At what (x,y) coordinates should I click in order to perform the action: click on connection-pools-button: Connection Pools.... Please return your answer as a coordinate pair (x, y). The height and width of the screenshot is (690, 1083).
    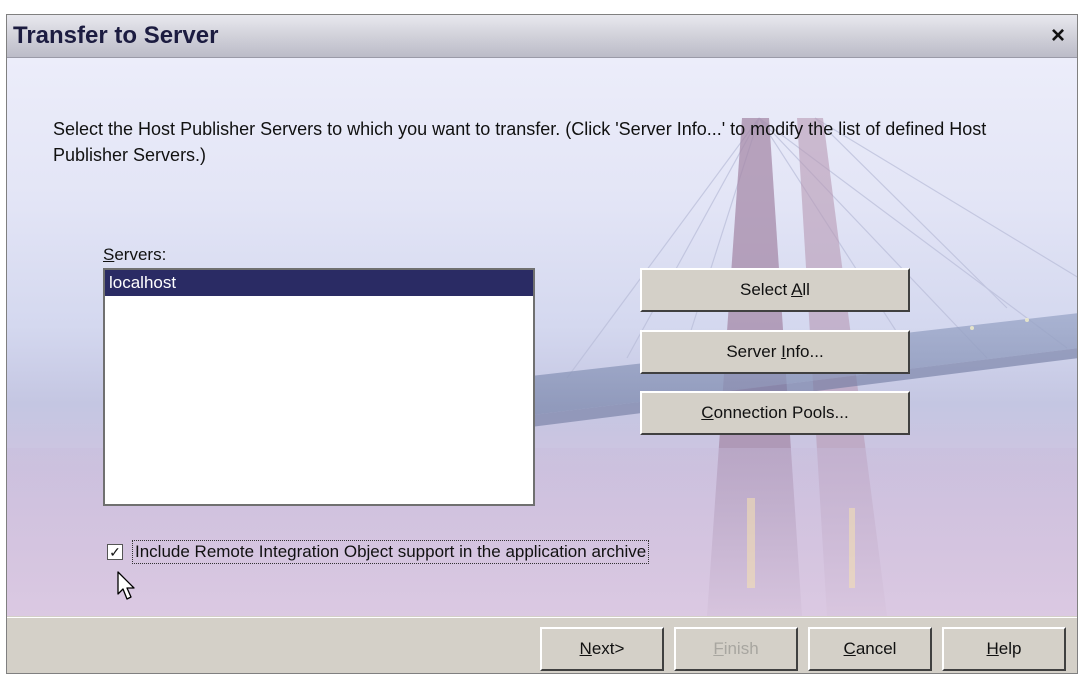
    Looking at the image, I should click on (775, 413).